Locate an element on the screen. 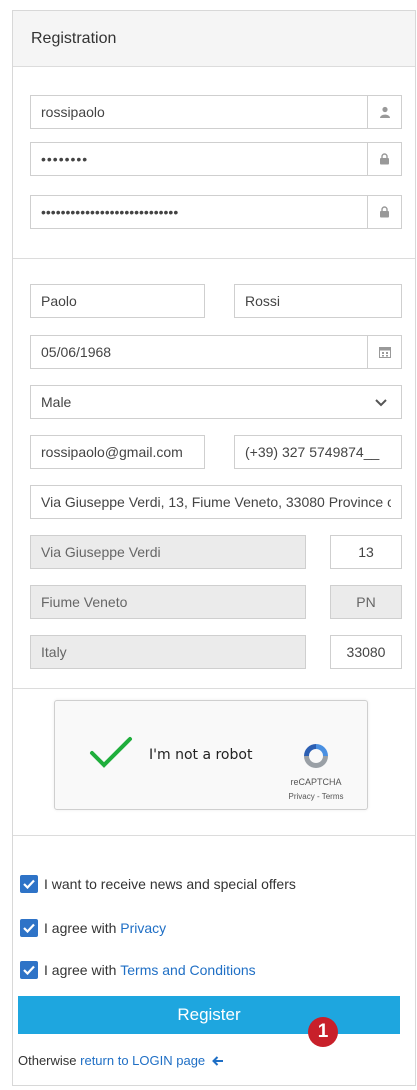 This screenshot has width=417, height=1090. phone-field: (+39) 327 5749874__ is located at coordinates (318, 452).